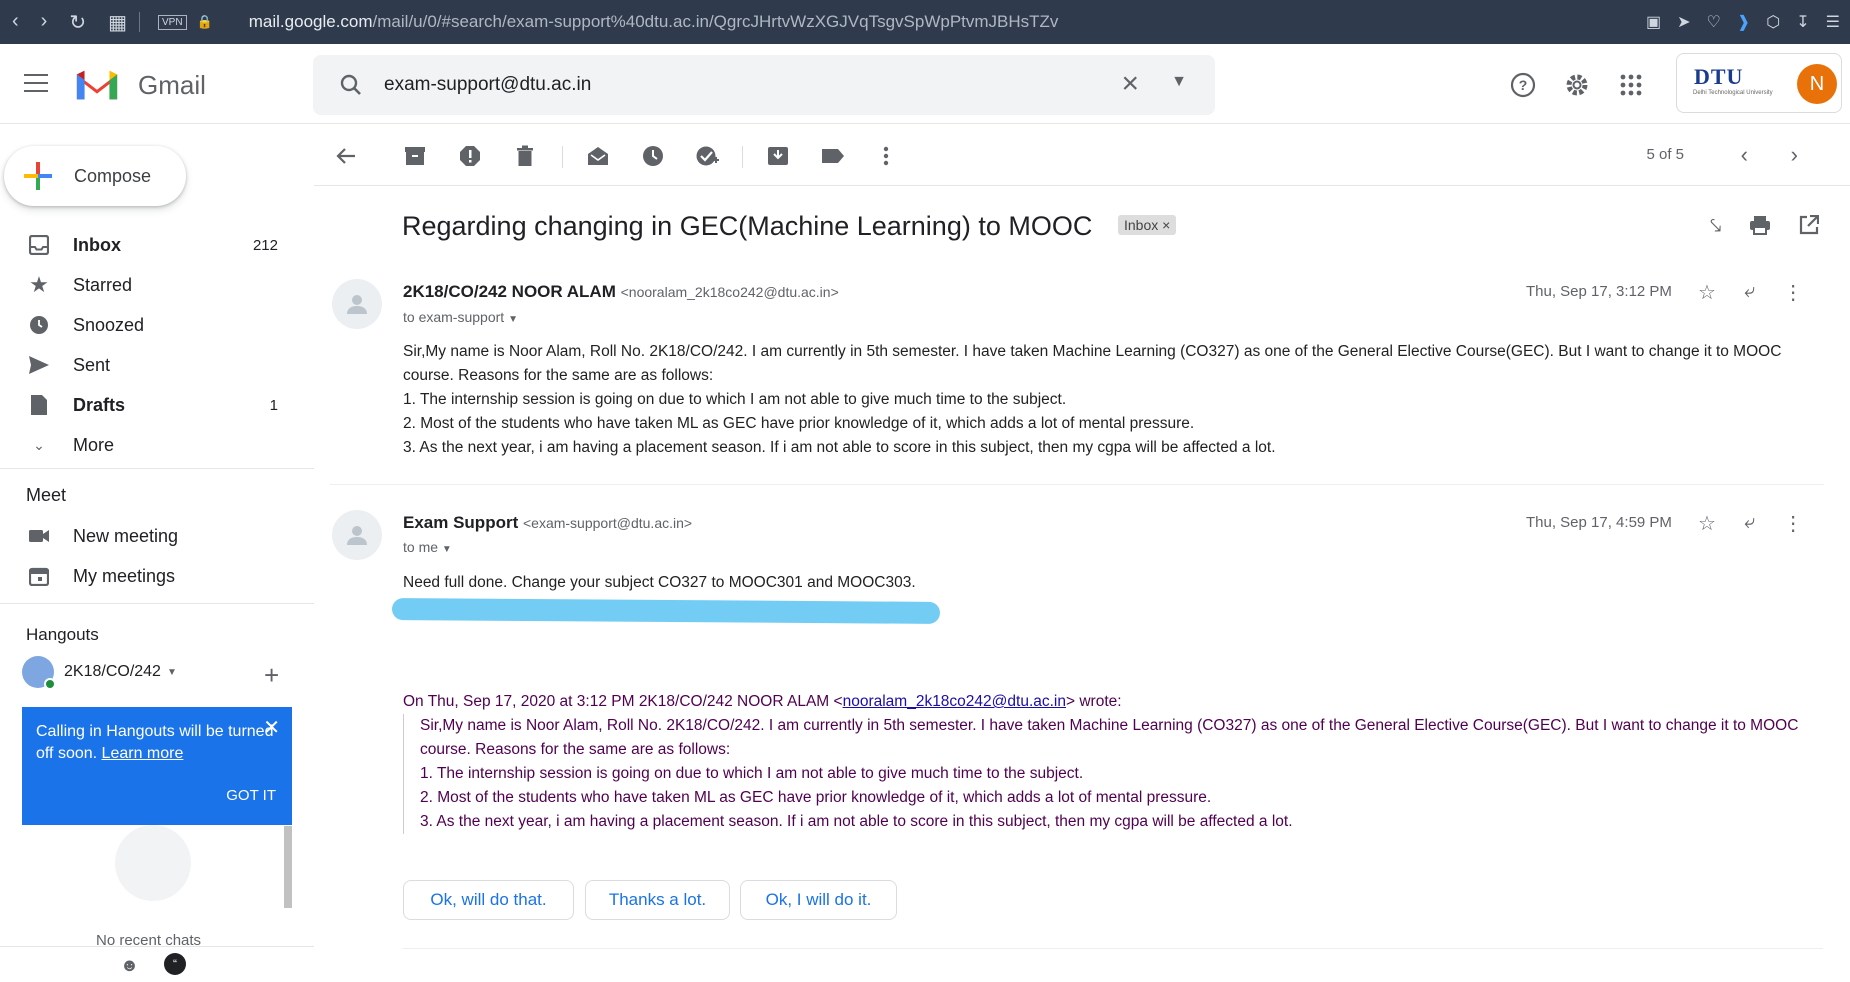 The image size is (1850, 982). Describe the element at coordinates (157, 603) in the screenshot. I see `sidebar-divider` at that location.